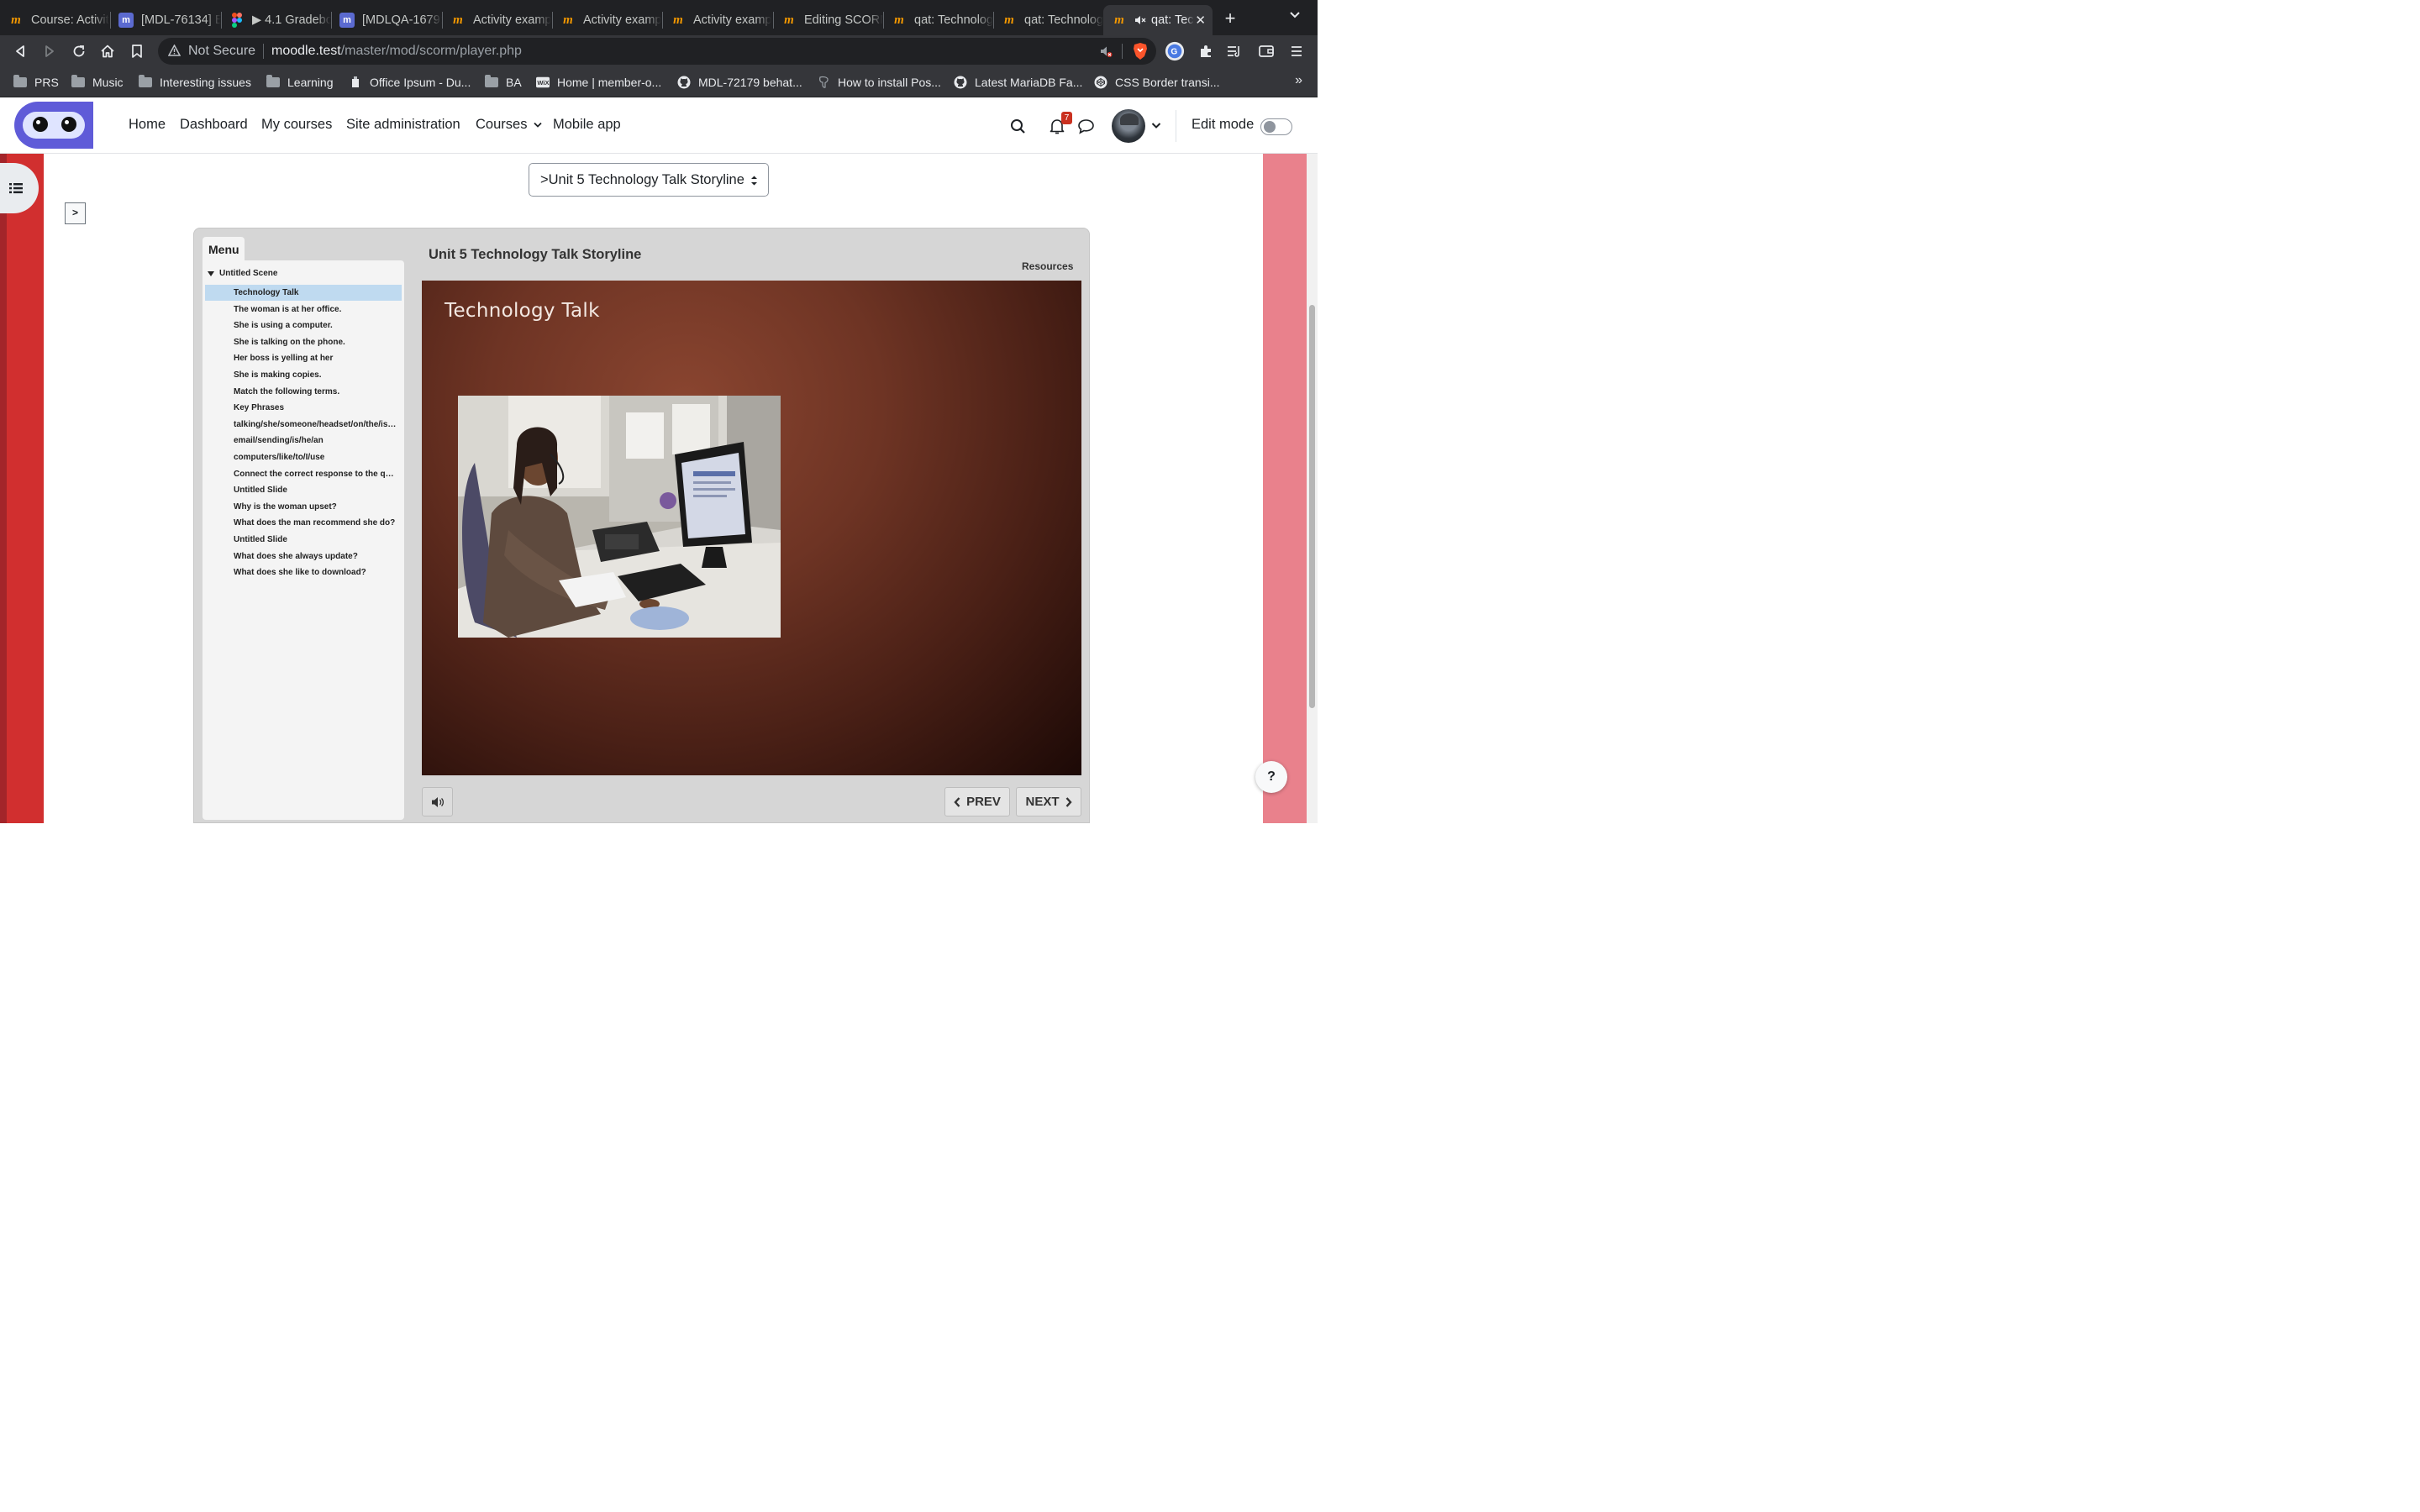  I want to click on url-text: moodle.test/master/mod/scorm/player.php, so click(397, 51).